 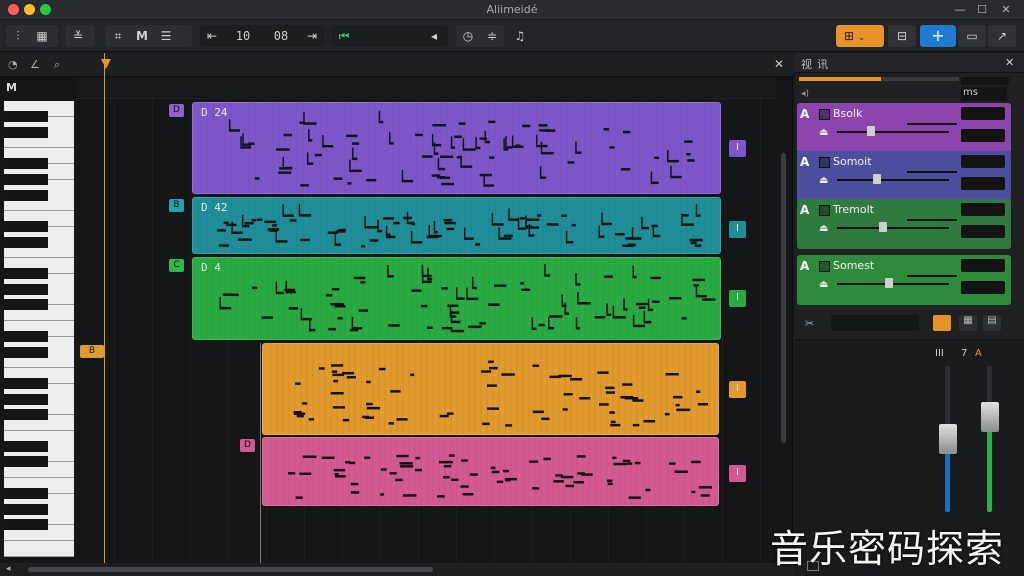 I want to click on add-track-button: +, so click(x=938, y=36).